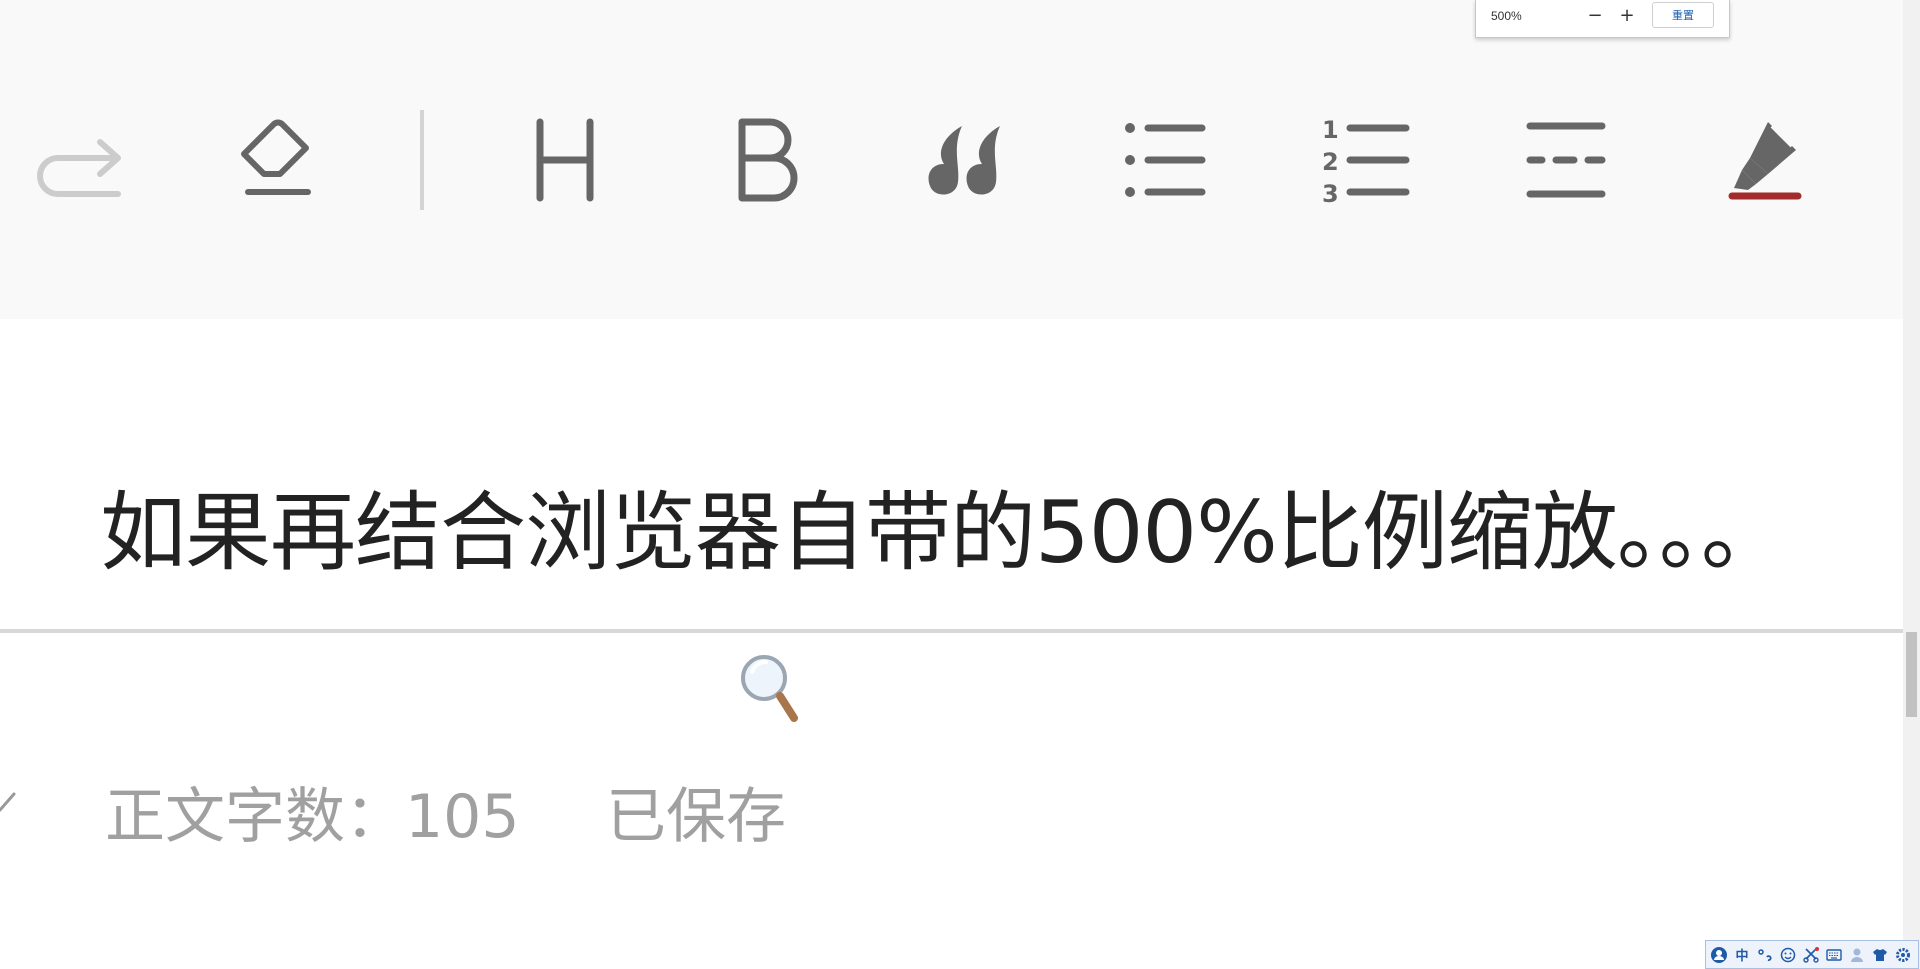 This screenshot has width=1920, height=969. I want to click on toolbar-divider, so click(422, 160).